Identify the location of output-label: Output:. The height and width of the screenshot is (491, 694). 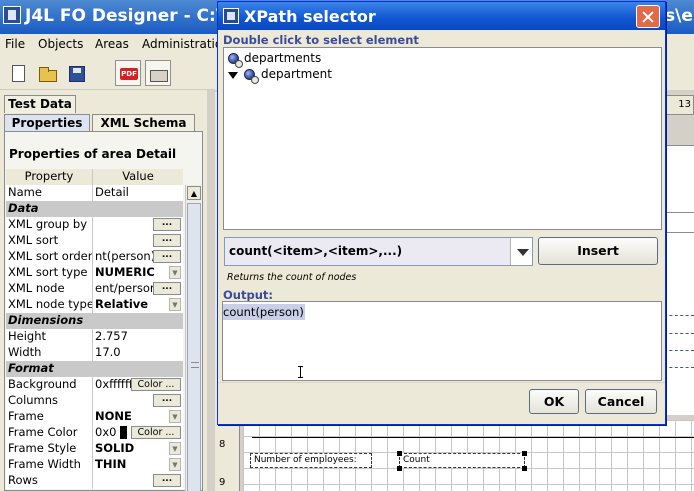
(248, 295).